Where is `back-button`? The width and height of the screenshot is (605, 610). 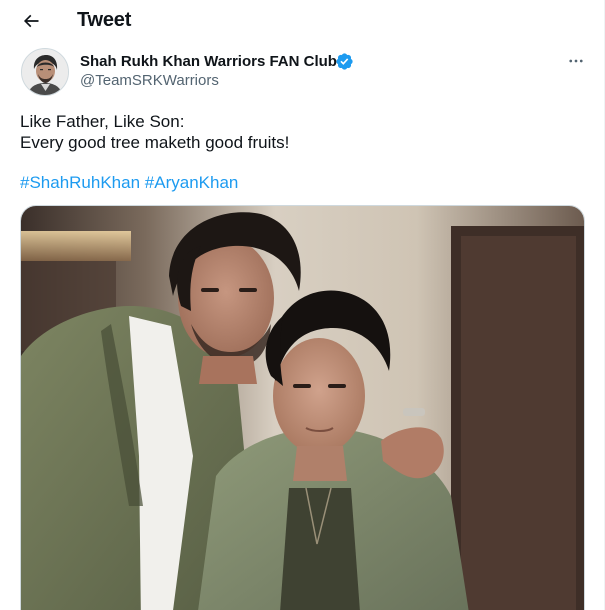 back-button is located at coordinates (31, 21).